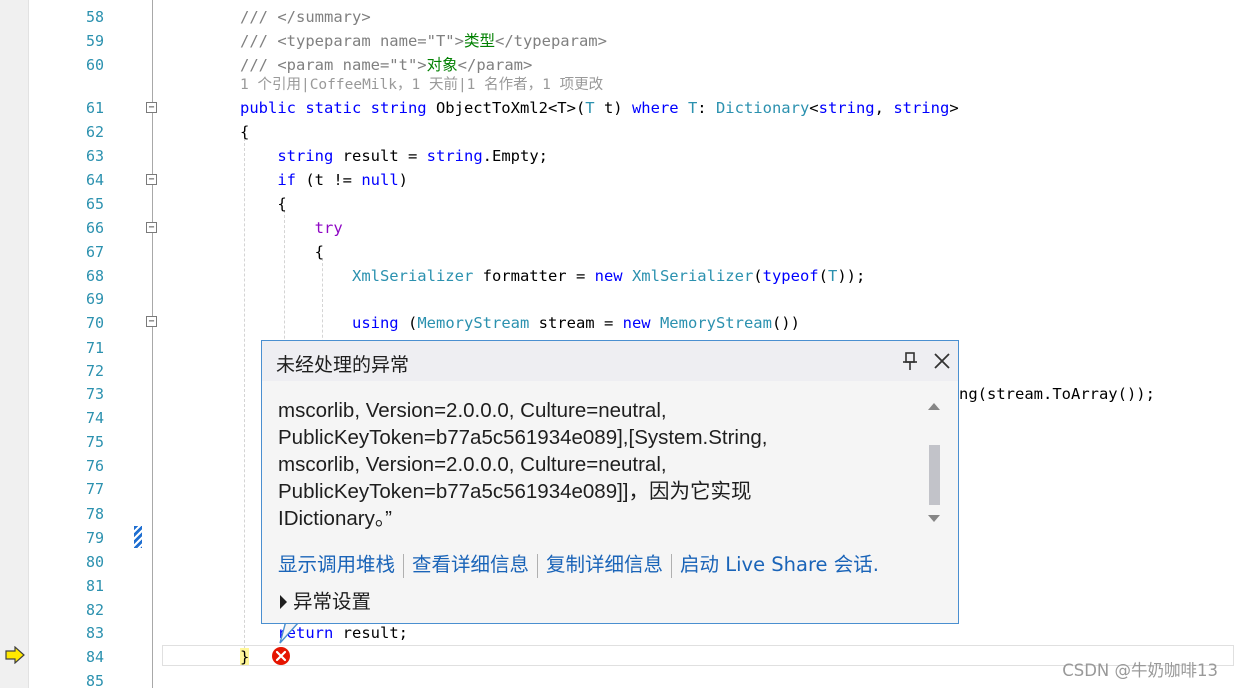 This screenshot has width=1234, height=693. Describe the element at coordinates (94, 610) in the screenshot. I see `line-number: 82` at that location.